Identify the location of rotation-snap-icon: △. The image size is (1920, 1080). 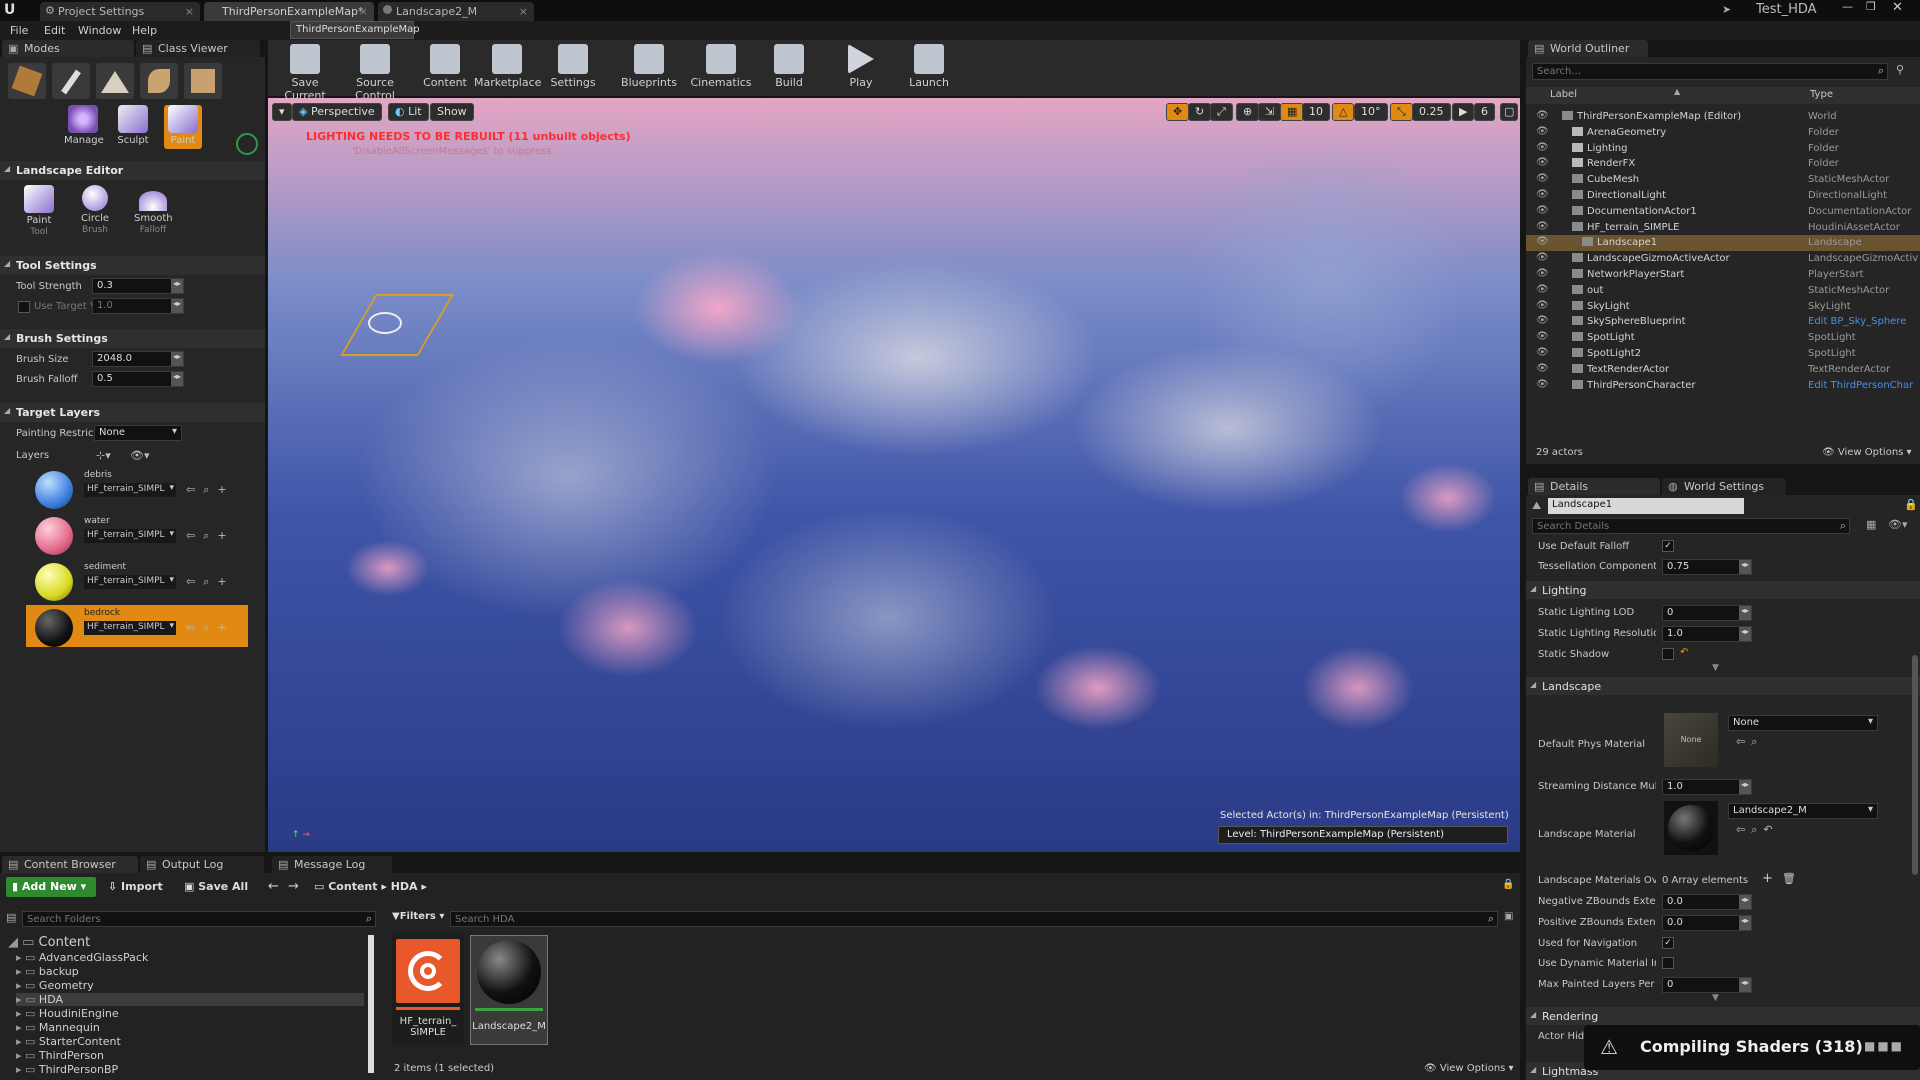
(1343, 112).